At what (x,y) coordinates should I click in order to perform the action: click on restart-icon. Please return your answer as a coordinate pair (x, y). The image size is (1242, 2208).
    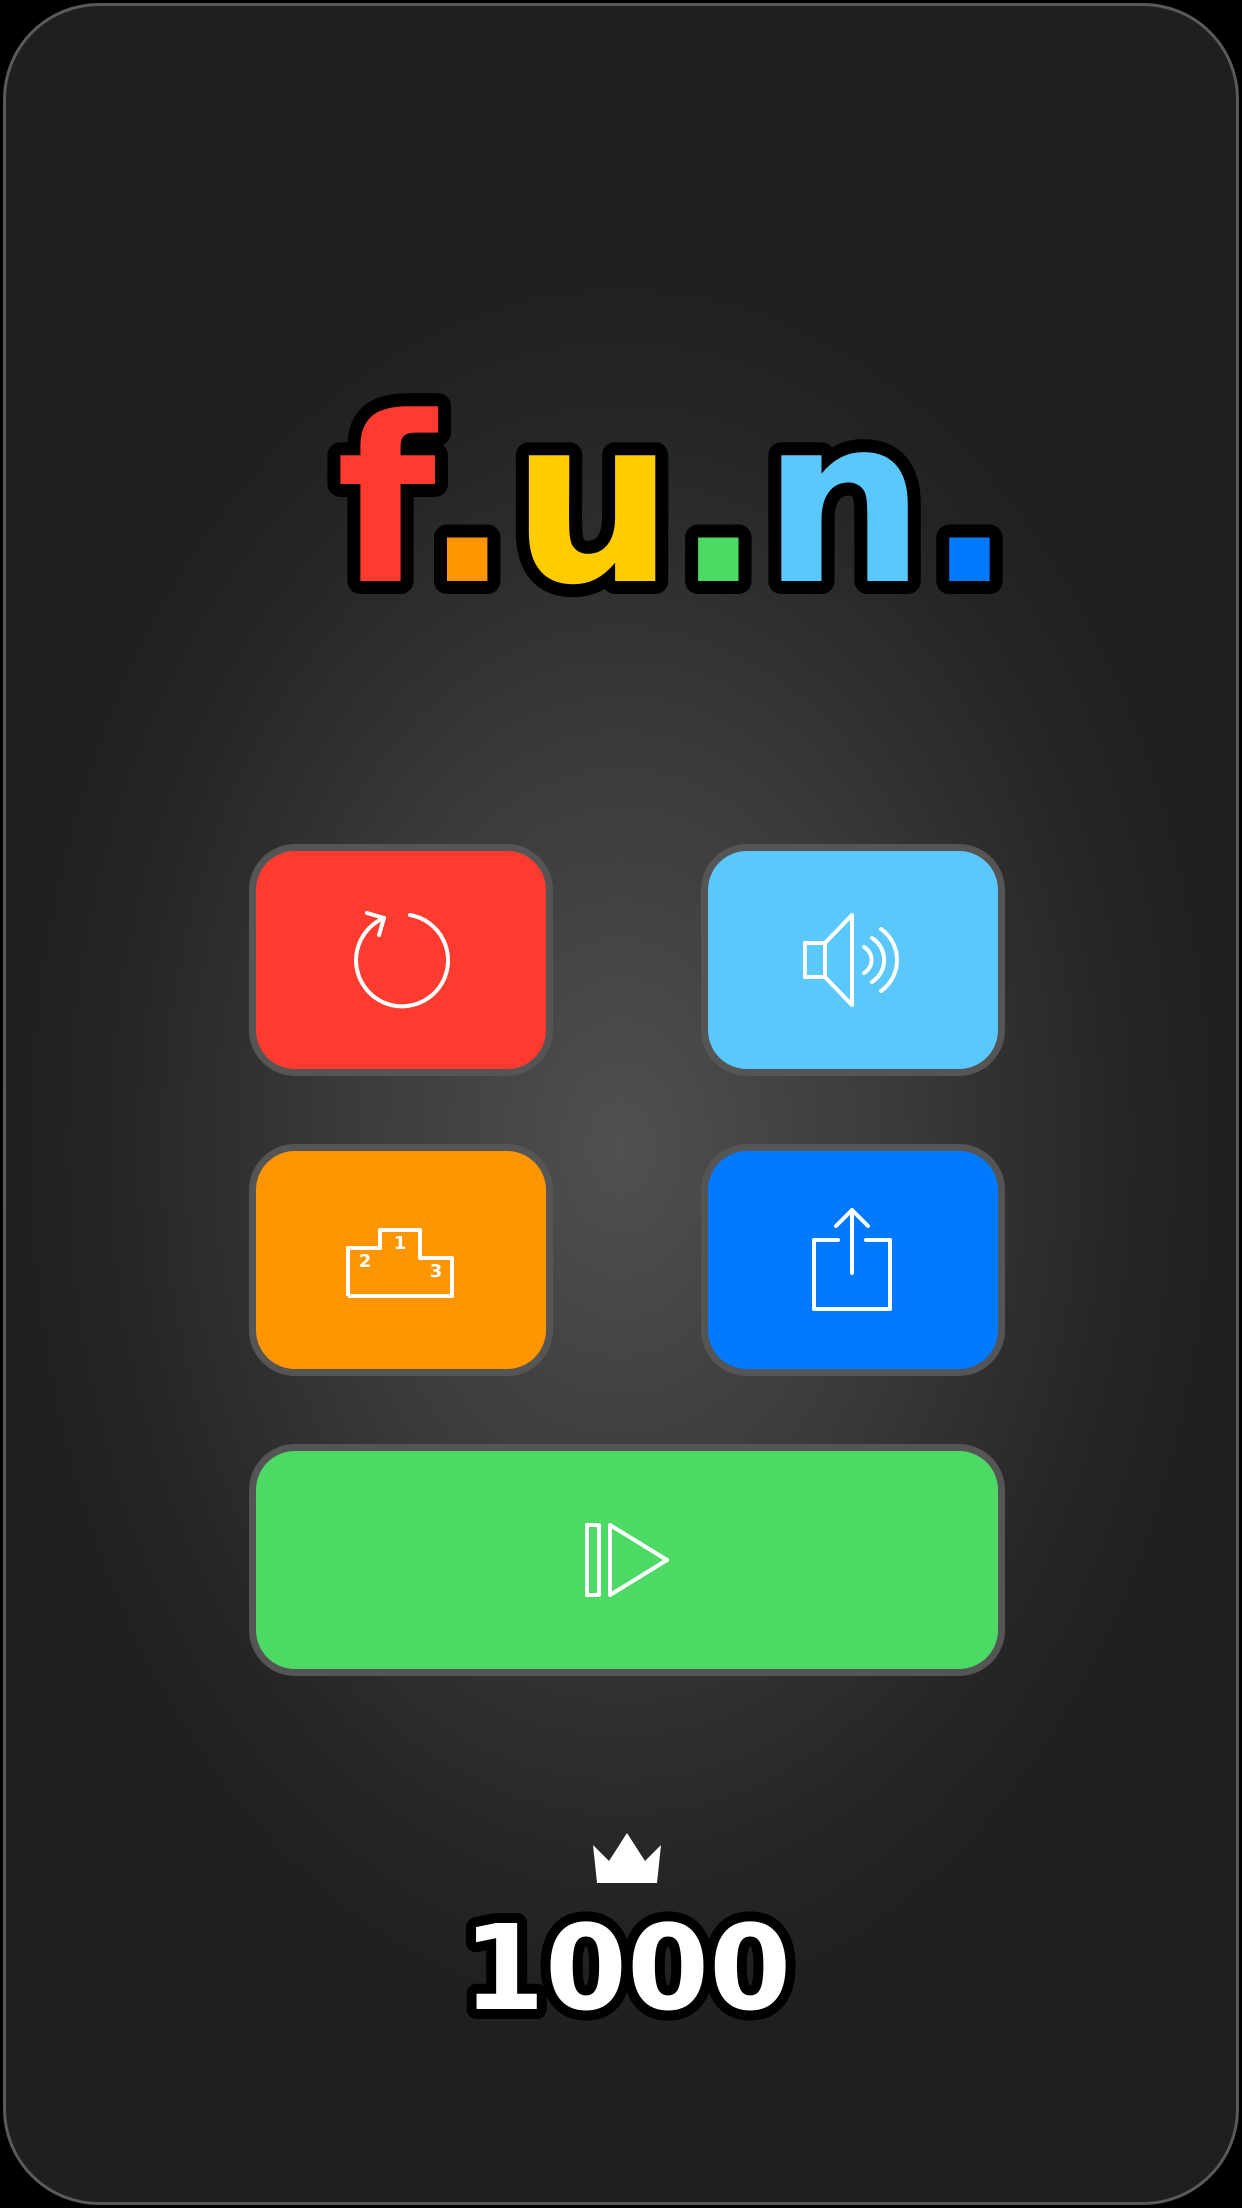
    Looking at the image, I should click on (402, 960).